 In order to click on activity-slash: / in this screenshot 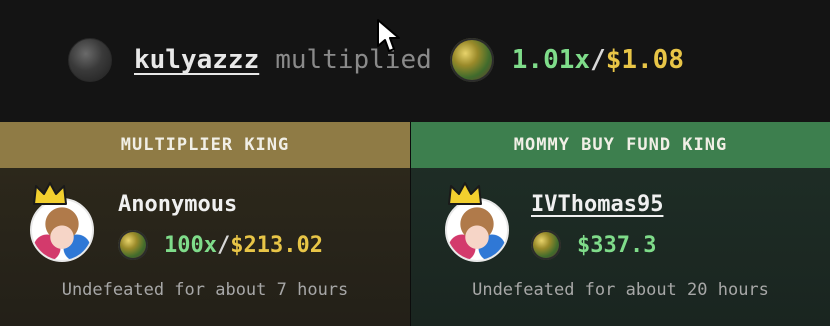, I will do `click(598, 60)`.